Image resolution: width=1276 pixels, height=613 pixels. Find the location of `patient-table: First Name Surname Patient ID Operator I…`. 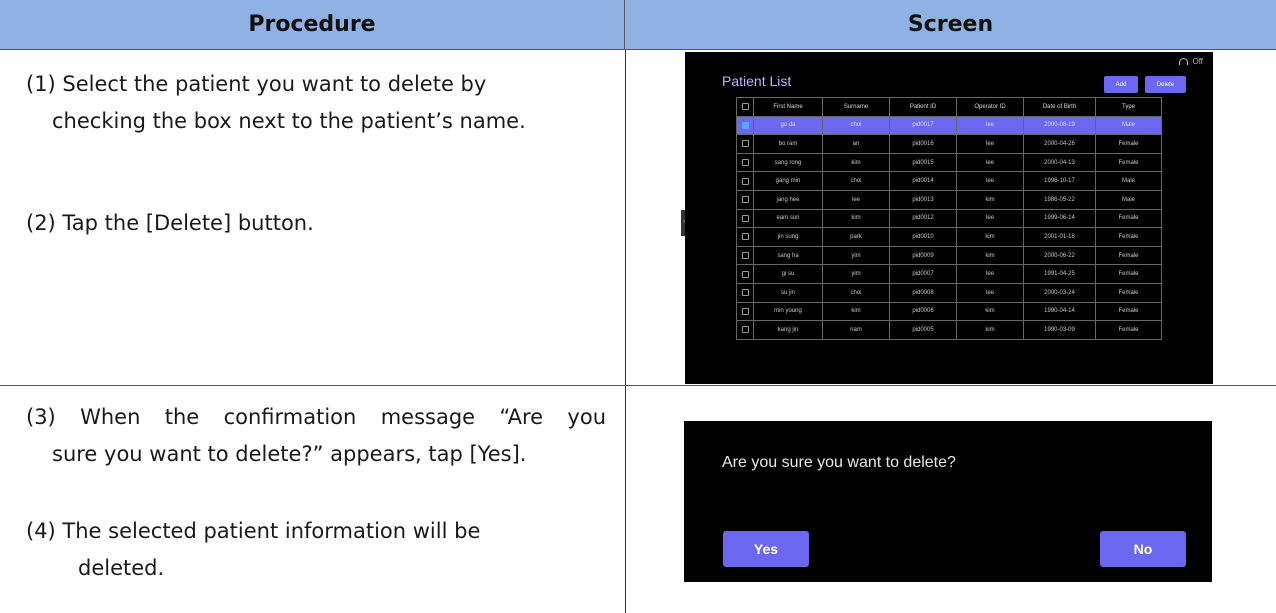

patient-table: First Name Surname Patient ID Operator I… is located at coordinates (949, 218).